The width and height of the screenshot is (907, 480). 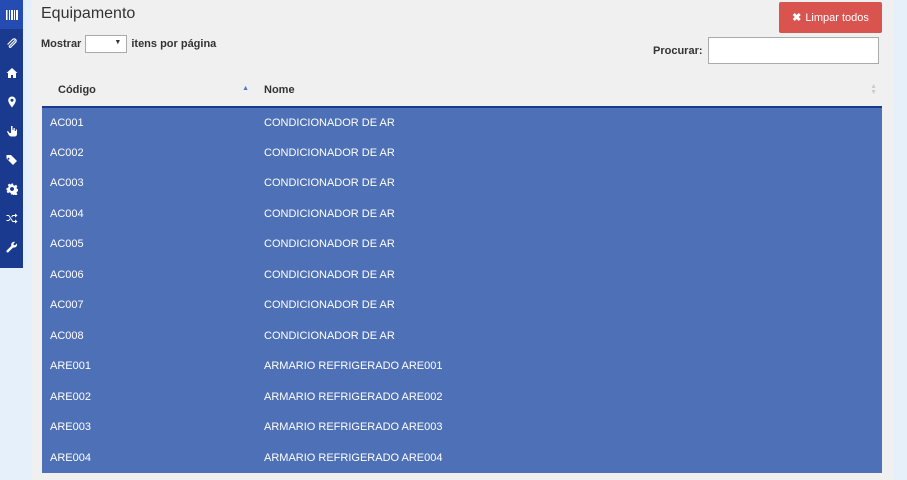 What do you see at coordinates (353, 366) in the screenshot?
I see `cell-name: ARMARIO REFRIGERADO ARE001` at bounding box center [353, 366].